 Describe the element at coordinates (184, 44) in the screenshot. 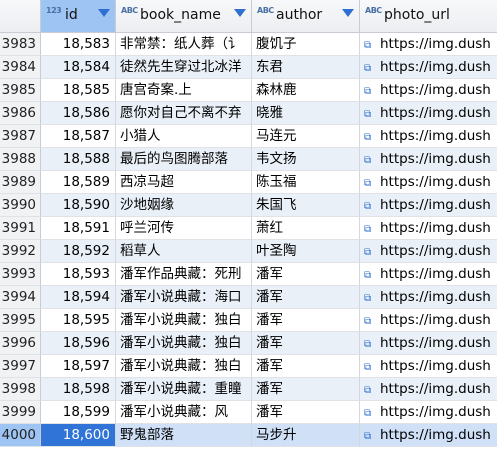

I see `cell-book-name: 非常禁：纸人葬（讠` at that location.